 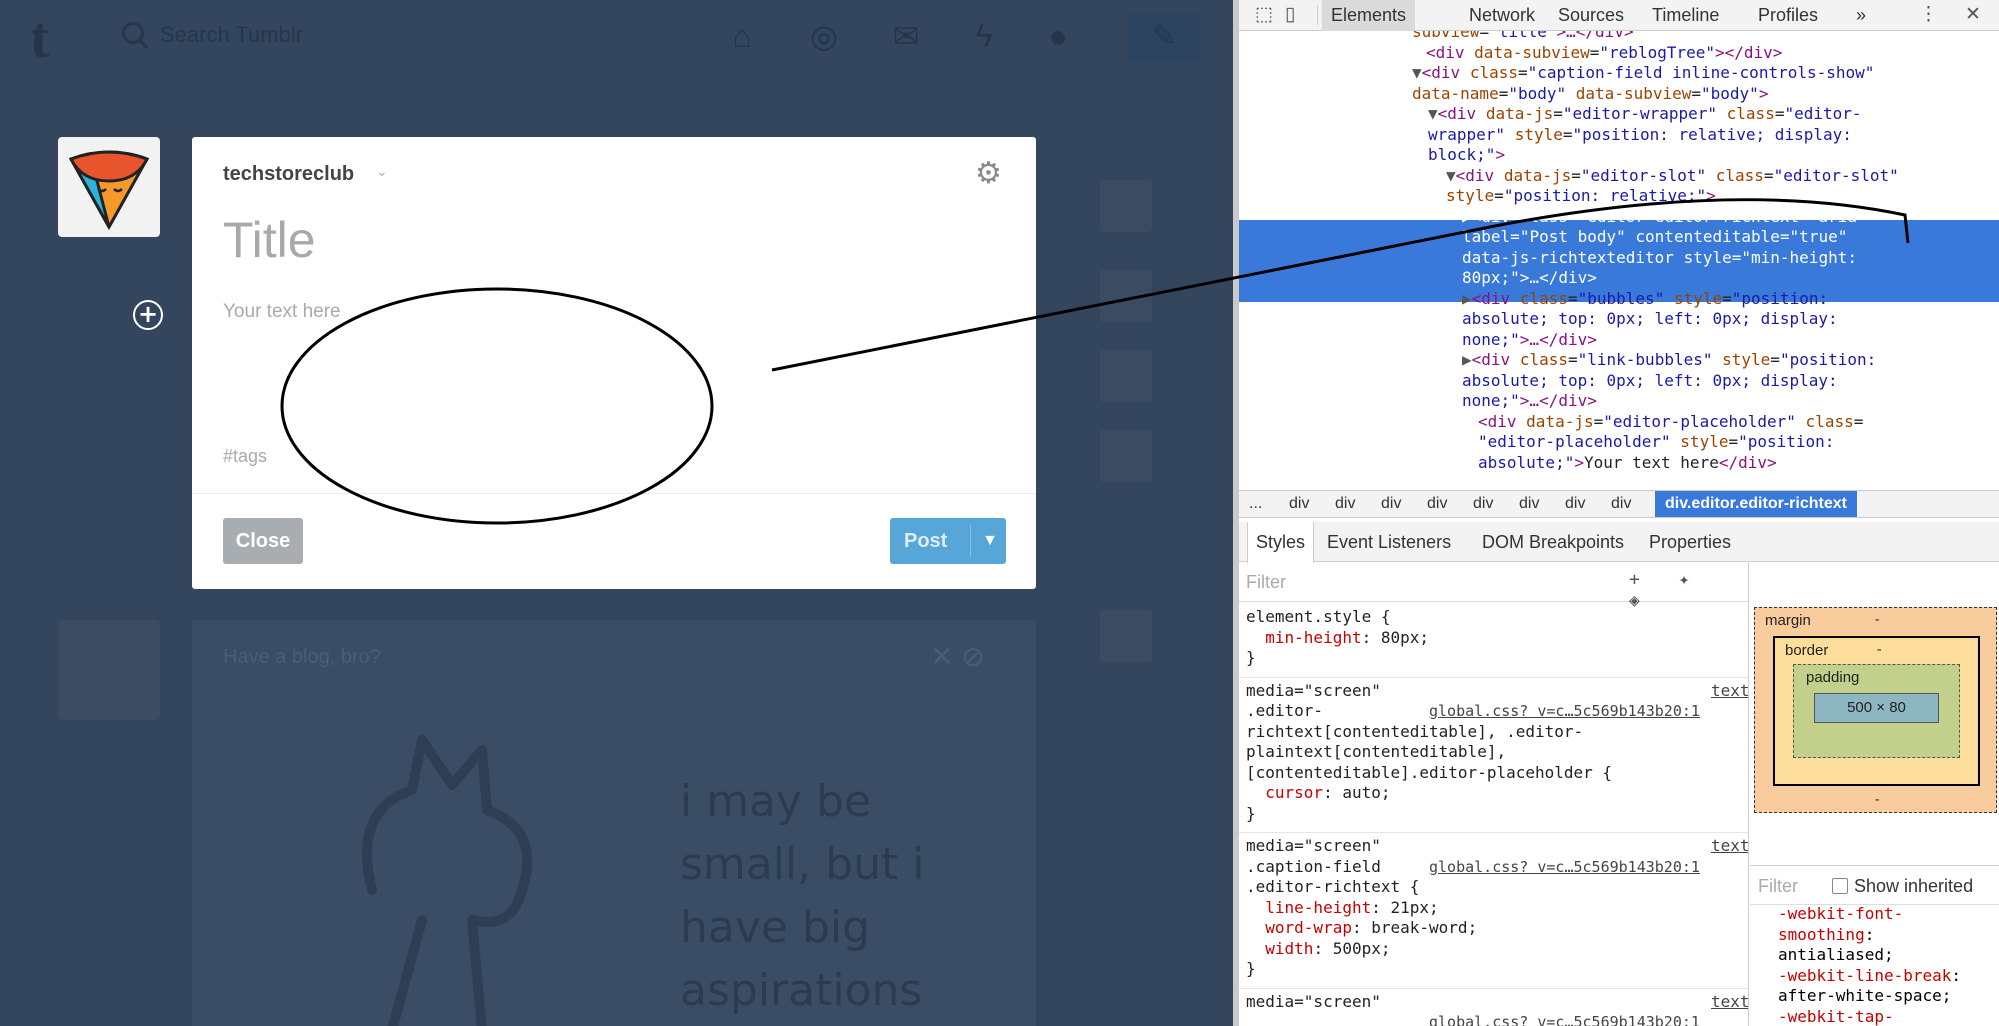 I want to click on devtools-tab-network: Network, so click(x=1502, y=15).